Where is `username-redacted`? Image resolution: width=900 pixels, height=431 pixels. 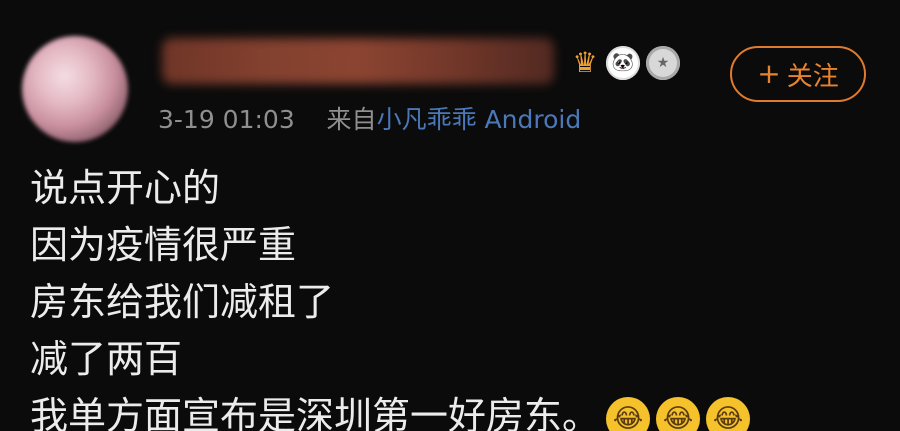
username-redacted is located at coordinates (358, 61).